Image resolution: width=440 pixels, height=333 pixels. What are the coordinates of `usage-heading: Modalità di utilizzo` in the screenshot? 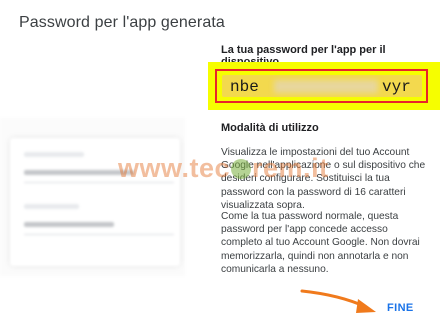 It's located at (270, 128).